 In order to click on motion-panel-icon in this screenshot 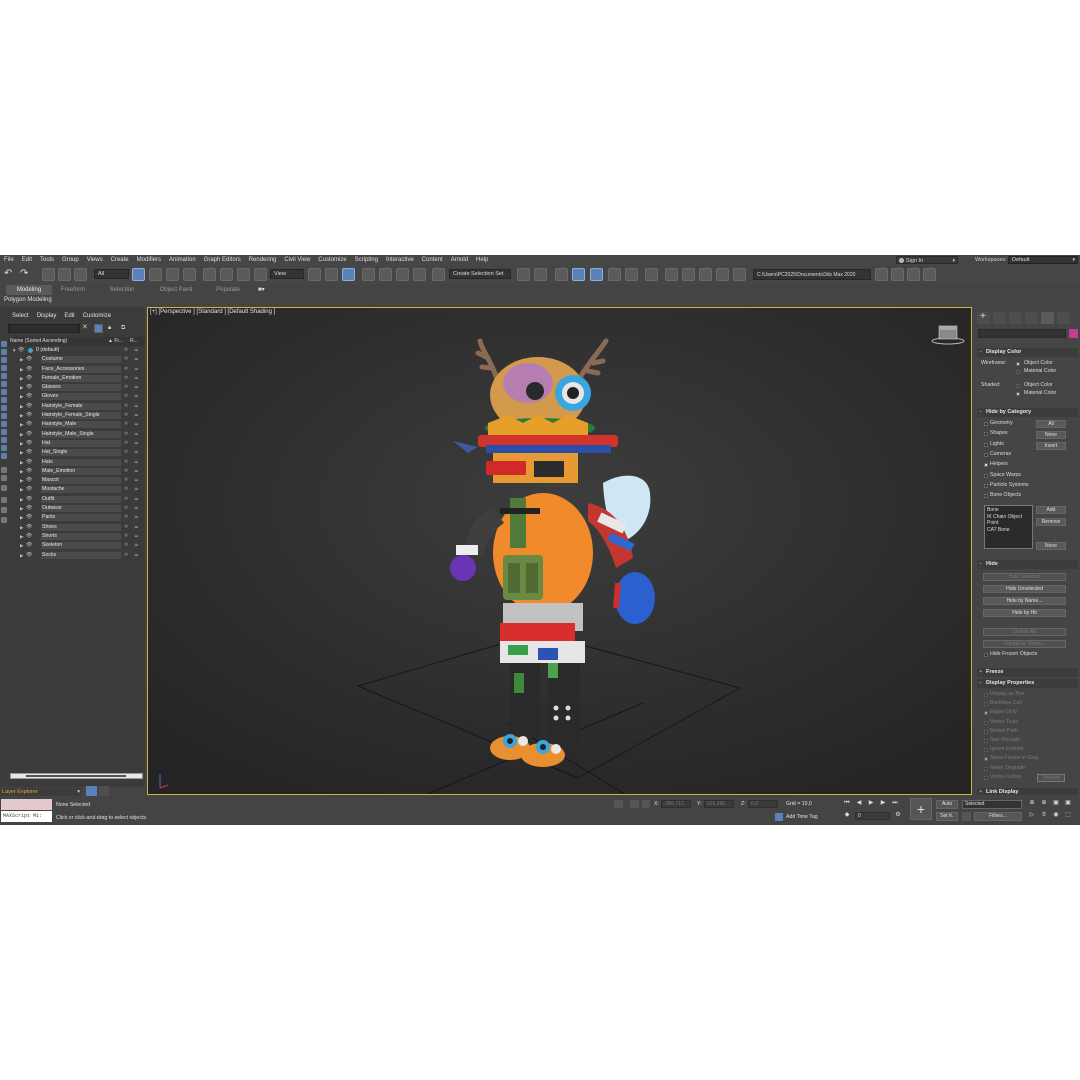, I will do `click(1031, 318)`.